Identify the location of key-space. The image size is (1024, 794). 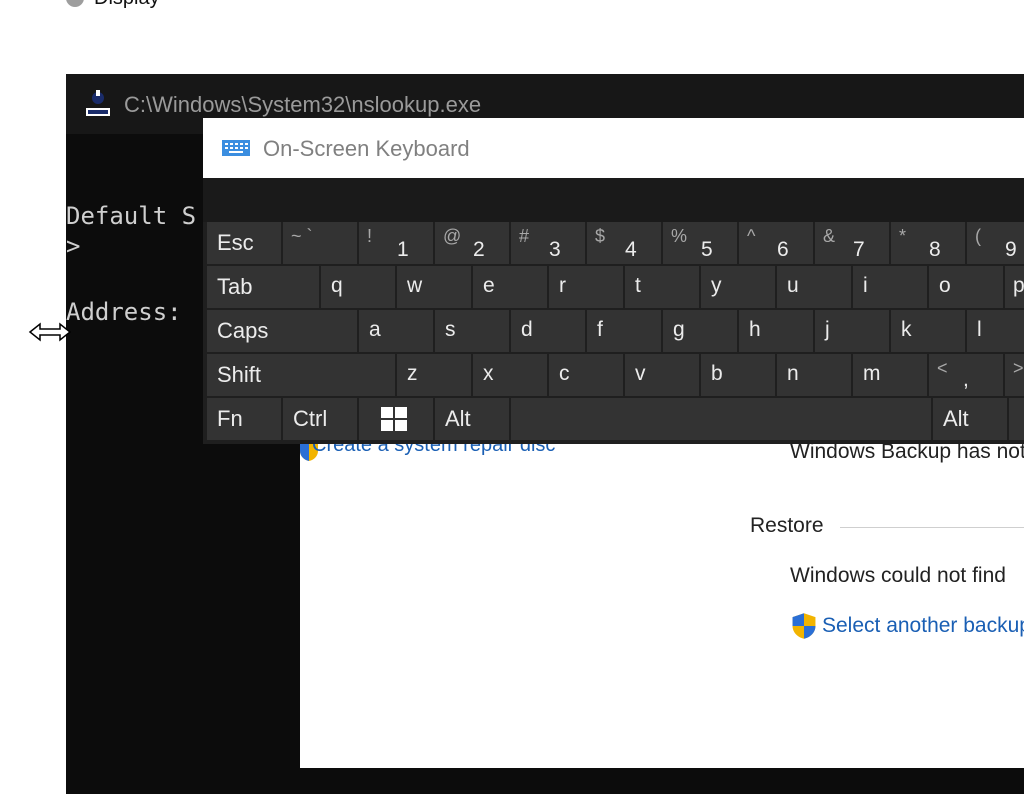
(721, 419).